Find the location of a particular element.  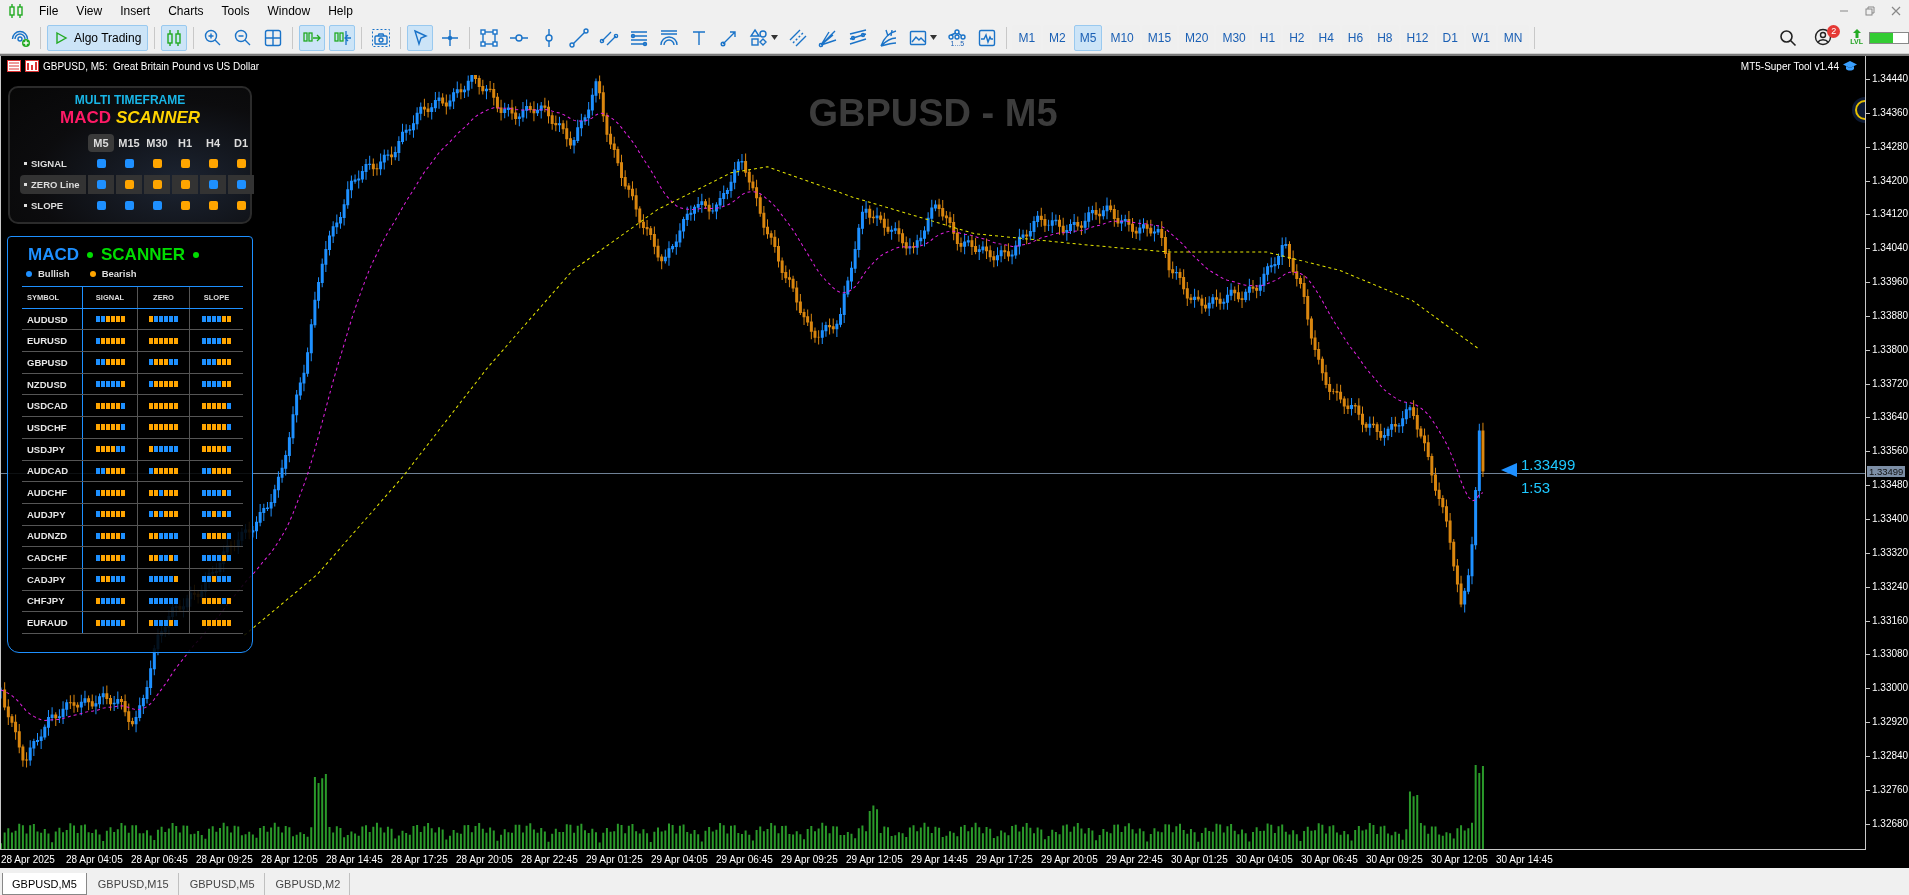

shapes-icon is located at coordinates (759, 37).